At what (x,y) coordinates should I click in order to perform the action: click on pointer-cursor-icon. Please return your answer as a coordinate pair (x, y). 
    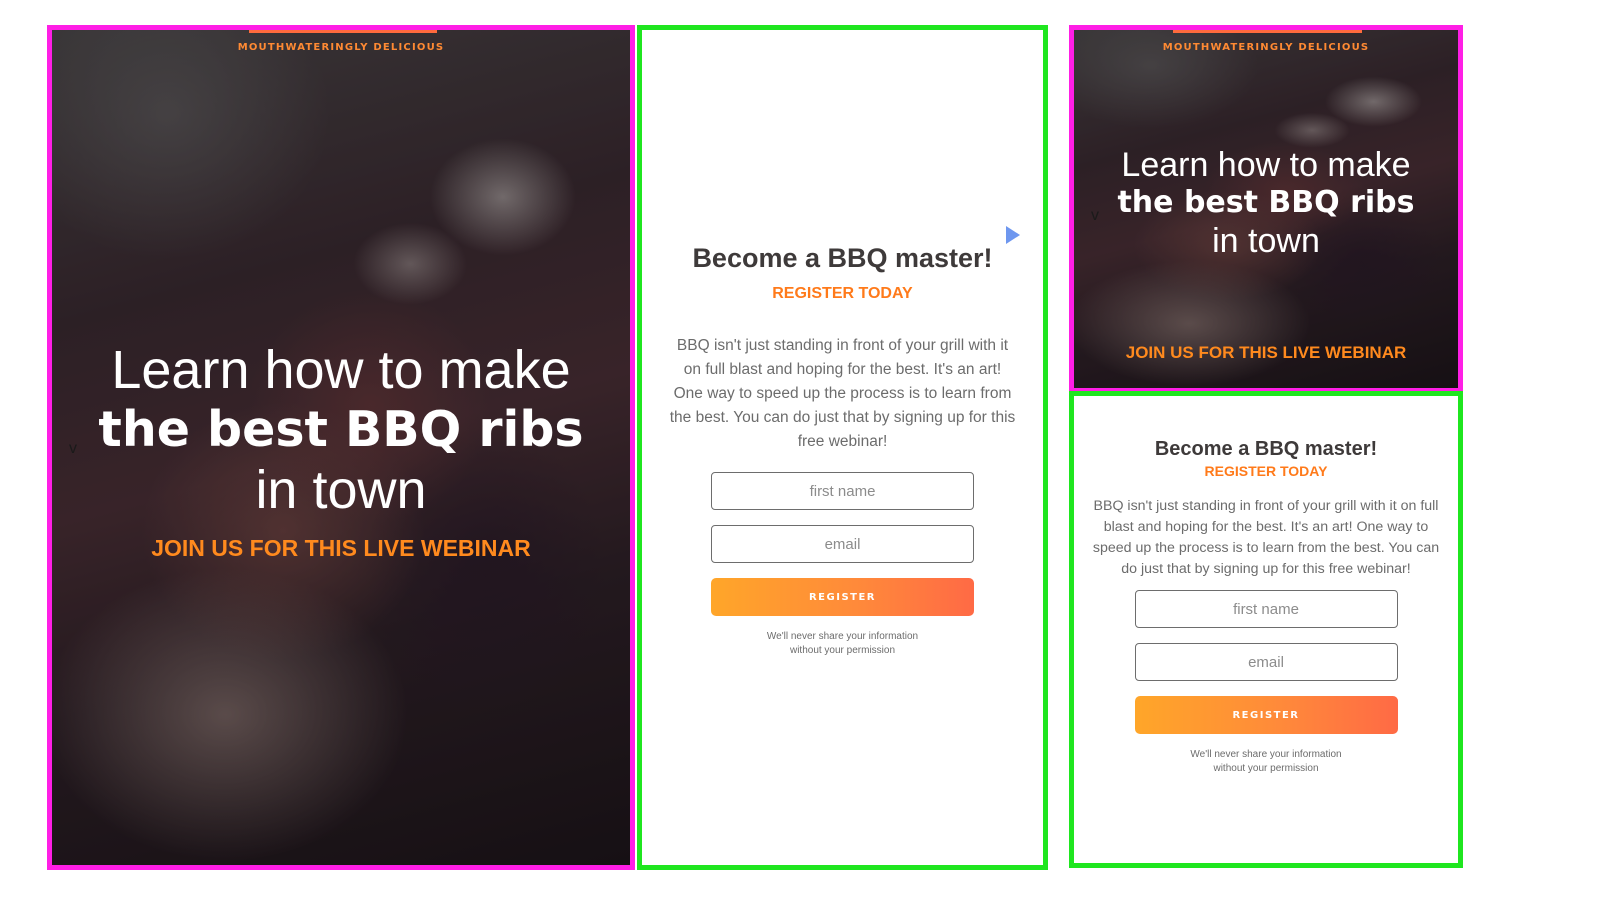
    Looking at the image, I should click on (1013, 235).